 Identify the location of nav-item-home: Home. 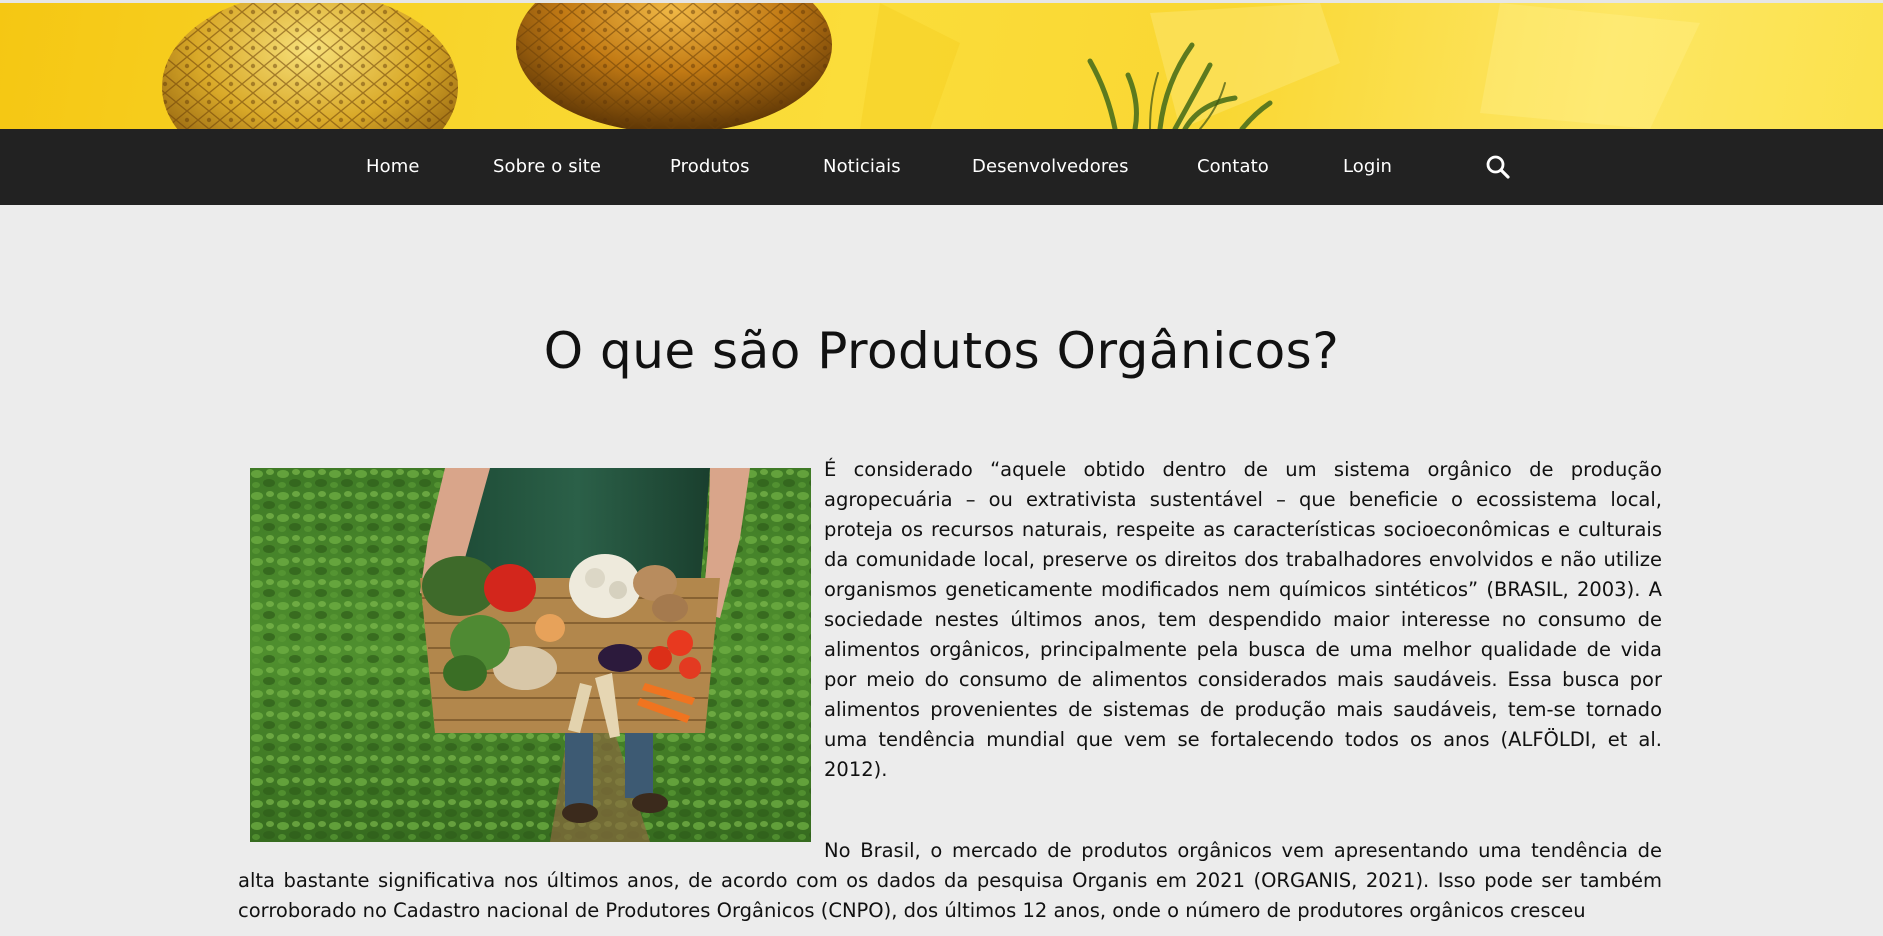
(393, 167).